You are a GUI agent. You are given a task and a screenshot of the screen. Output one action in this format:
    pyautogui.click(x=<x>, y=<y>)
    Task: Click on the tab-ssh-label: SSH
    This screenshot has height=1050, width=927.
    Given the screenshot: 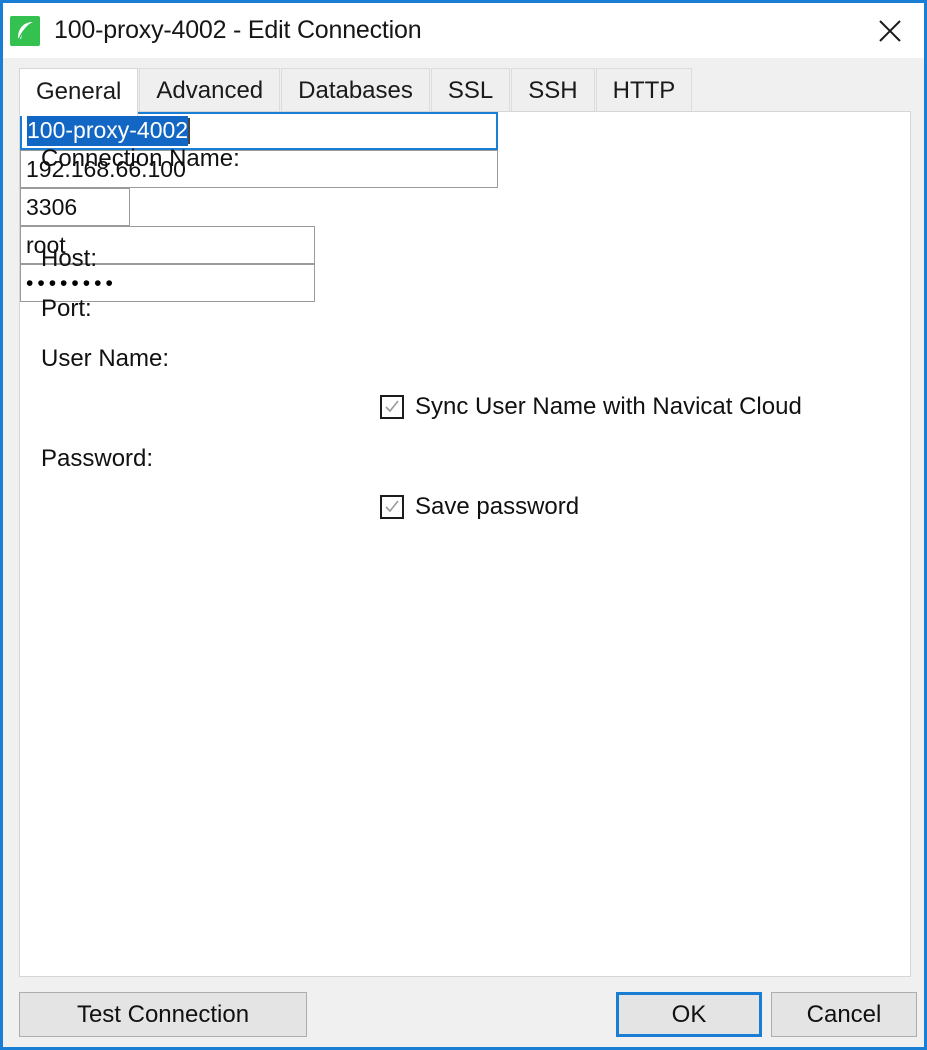 What is the action you would take?
    pyautogui.click(x=553, y=90)
    